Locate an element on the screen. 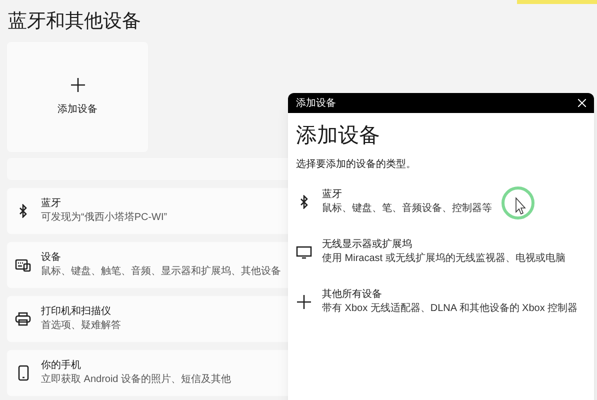 The image size is (597, 400). row-subtitle: 首选项、疑难解答 is located at coordinates (81, 326).